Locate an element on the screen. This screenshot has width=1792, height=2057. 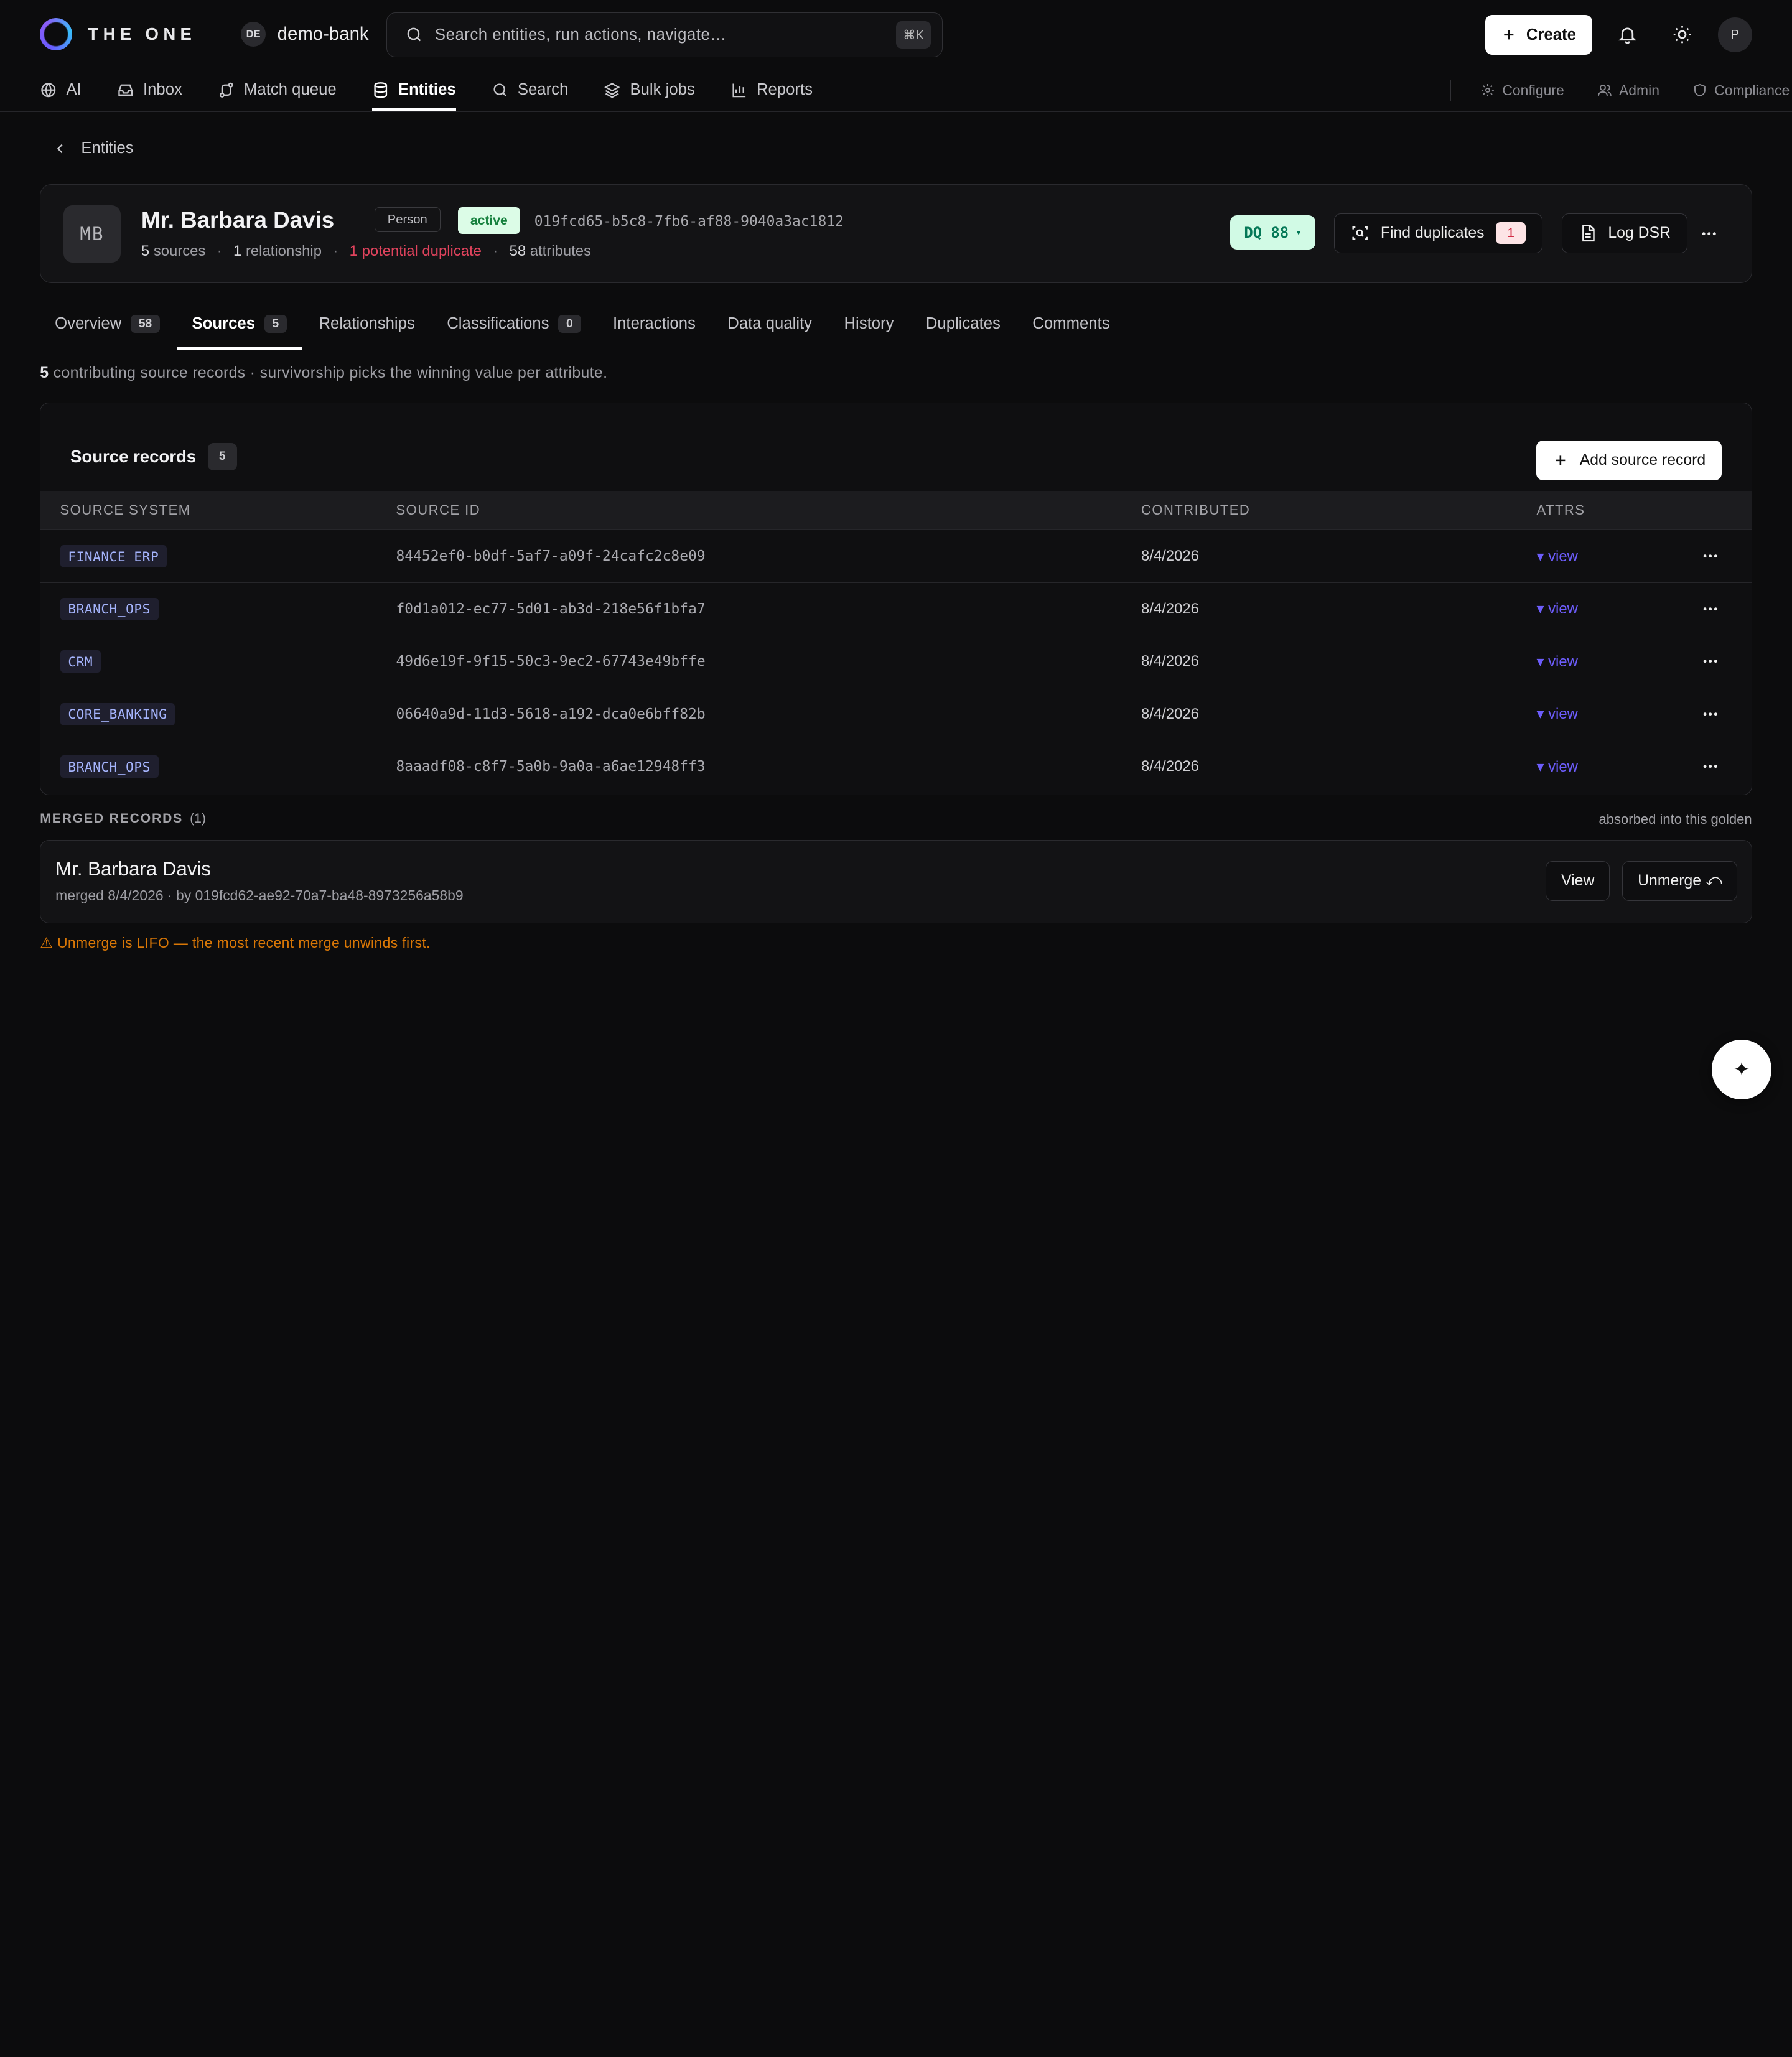
log-dsr-button: Log DSR is located at coordinates (1624, 233).